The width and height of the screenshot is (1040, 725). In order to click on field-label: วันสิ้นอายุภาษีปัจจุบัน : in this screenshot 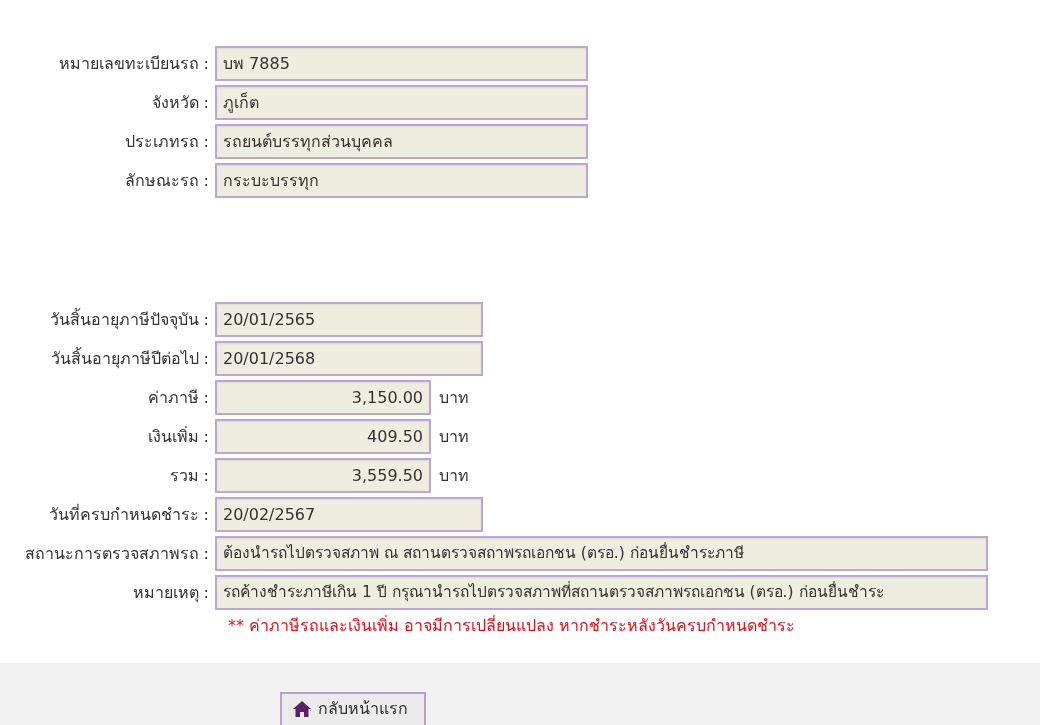, I will do `click(129, 319)`.